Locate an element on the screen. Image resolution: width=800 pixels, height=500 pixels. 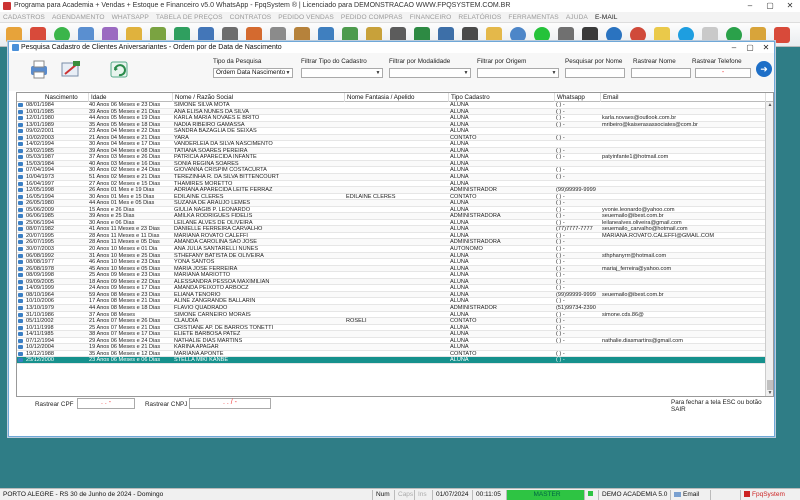
menu-email: E-MAIL is located at coordinates (606, 17).